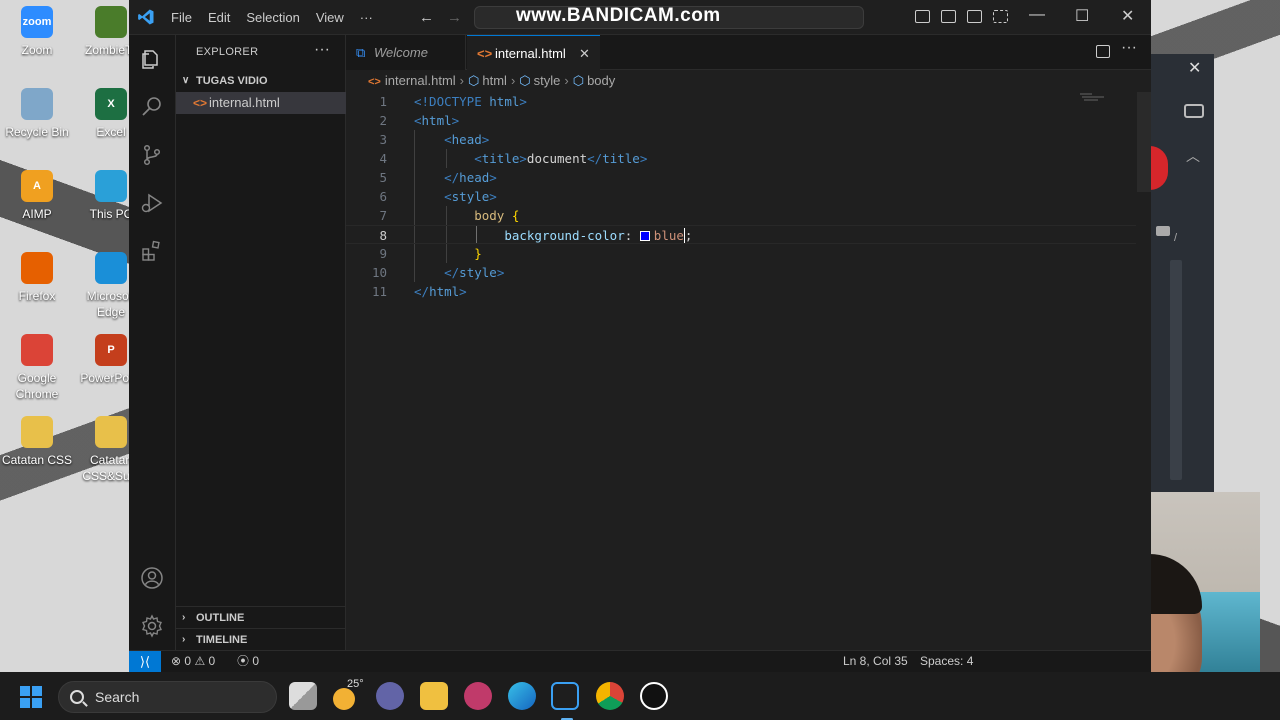 The image size is (1280, 720). What do you see at coordinates (494, 80) in the screenshot?
I see `breadcrumb-item: html` at bounding box center [494, 80].